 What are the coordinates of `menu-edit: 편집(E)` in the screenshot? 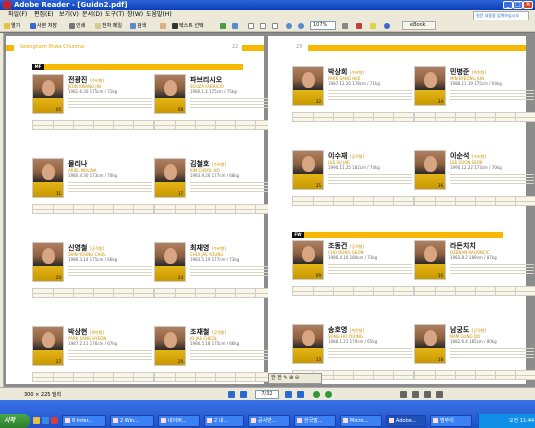 It's located at (44, 15).